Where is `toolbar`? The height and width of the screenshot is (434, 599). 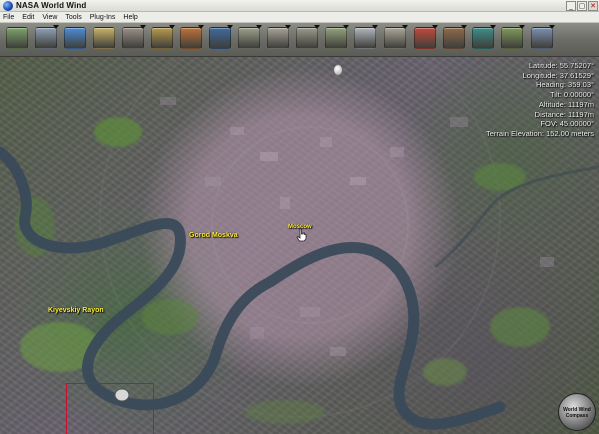 toolbar is located at coordinates (299, 40).